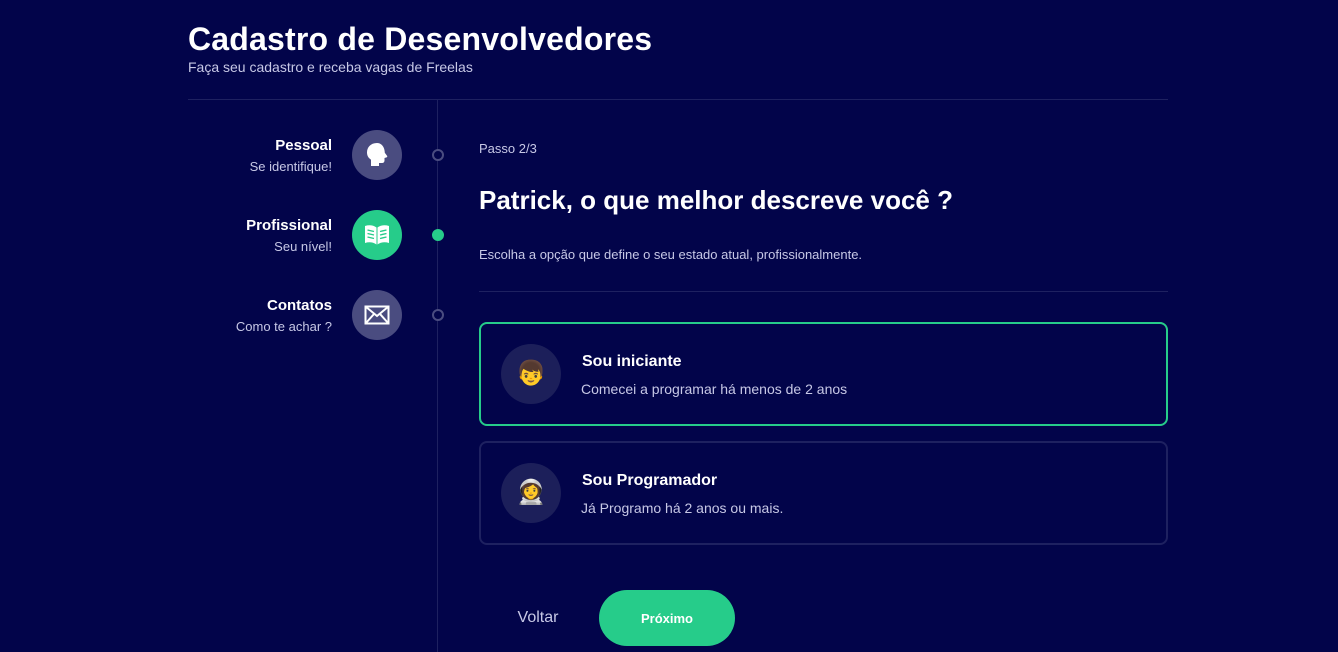  I want to click on boy-emoji-icon: 👦, so click(531, 374).